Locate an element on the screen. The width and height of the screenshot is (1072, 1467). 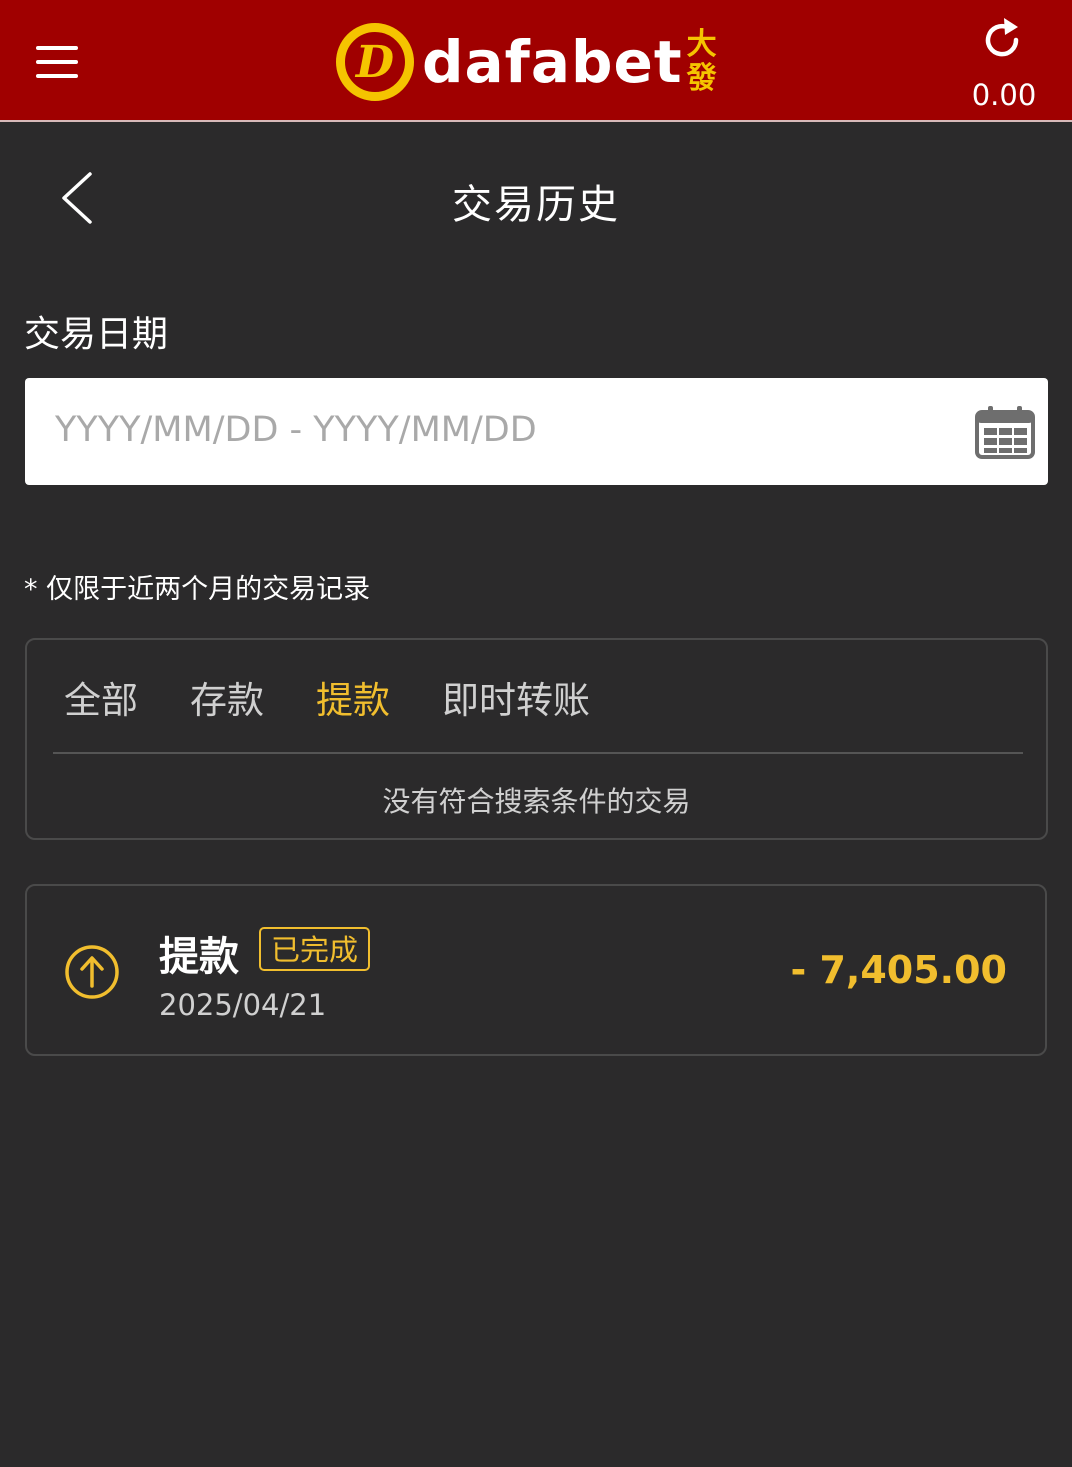
top-bar: D dafabet 大 發 0.00 is located at coordinates (536, 61).